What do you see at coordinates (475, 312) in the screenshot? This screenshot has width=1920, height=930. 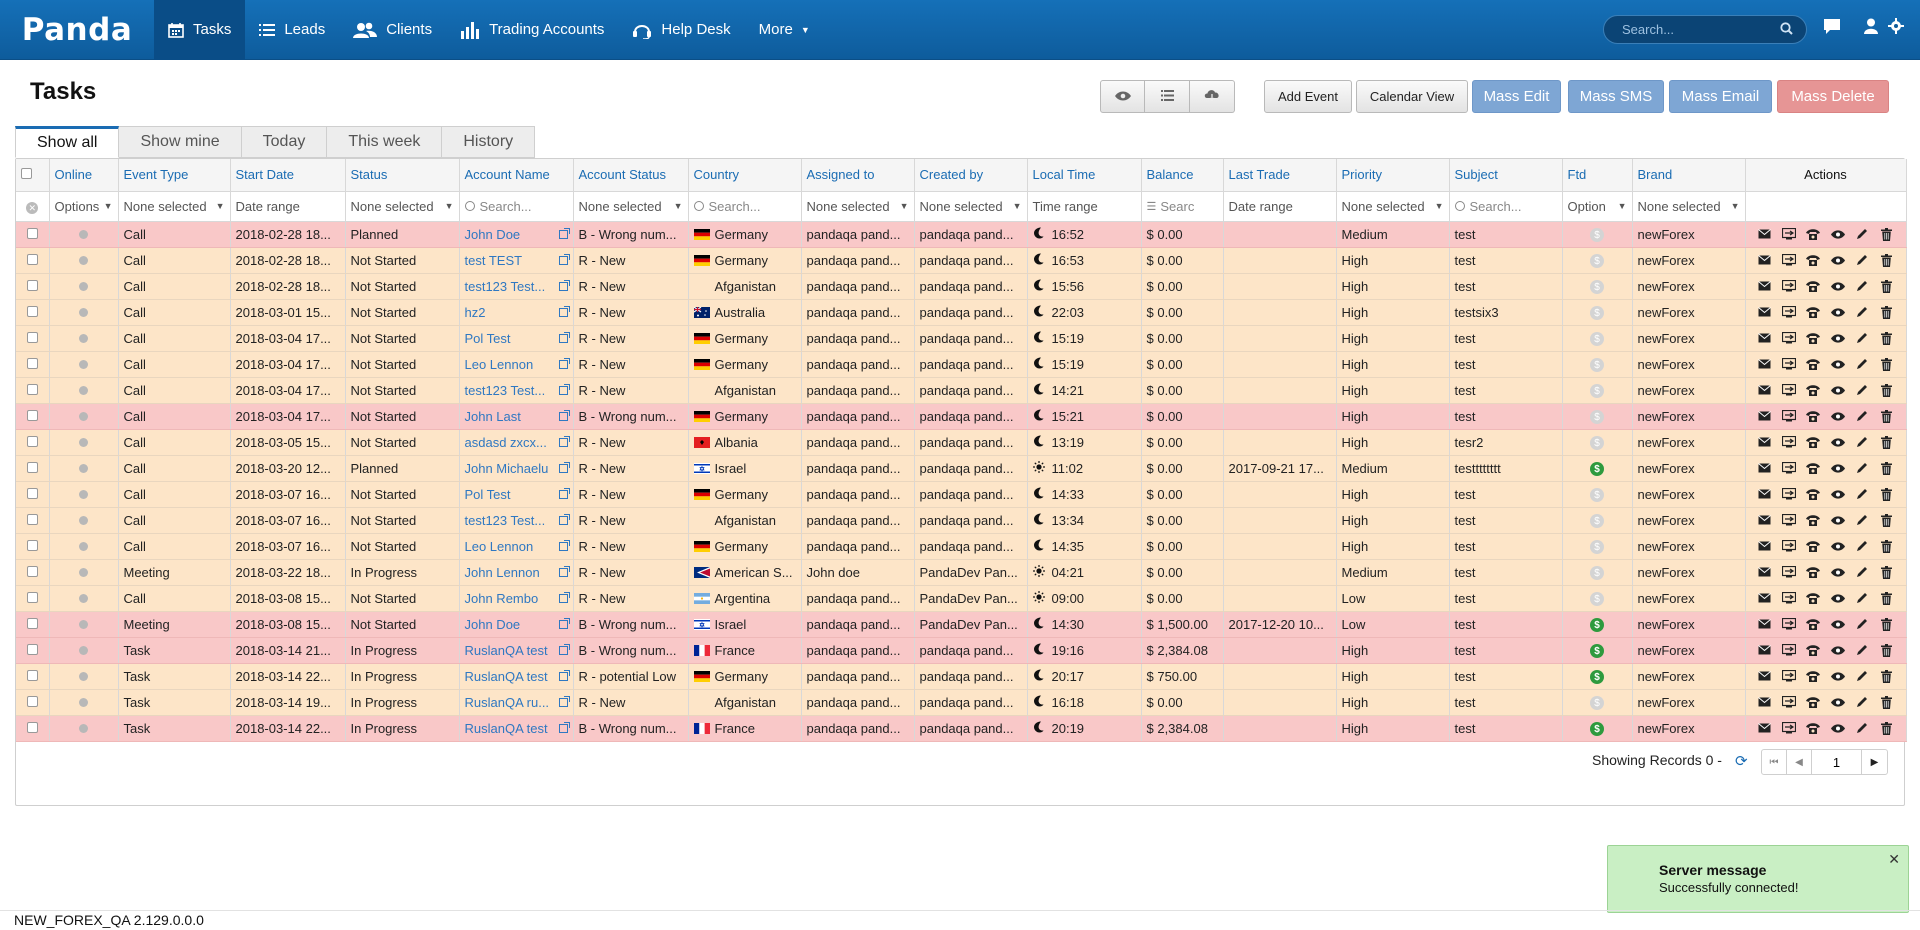 I see `account-name-link: hz2` at bounding box center [475, 312].